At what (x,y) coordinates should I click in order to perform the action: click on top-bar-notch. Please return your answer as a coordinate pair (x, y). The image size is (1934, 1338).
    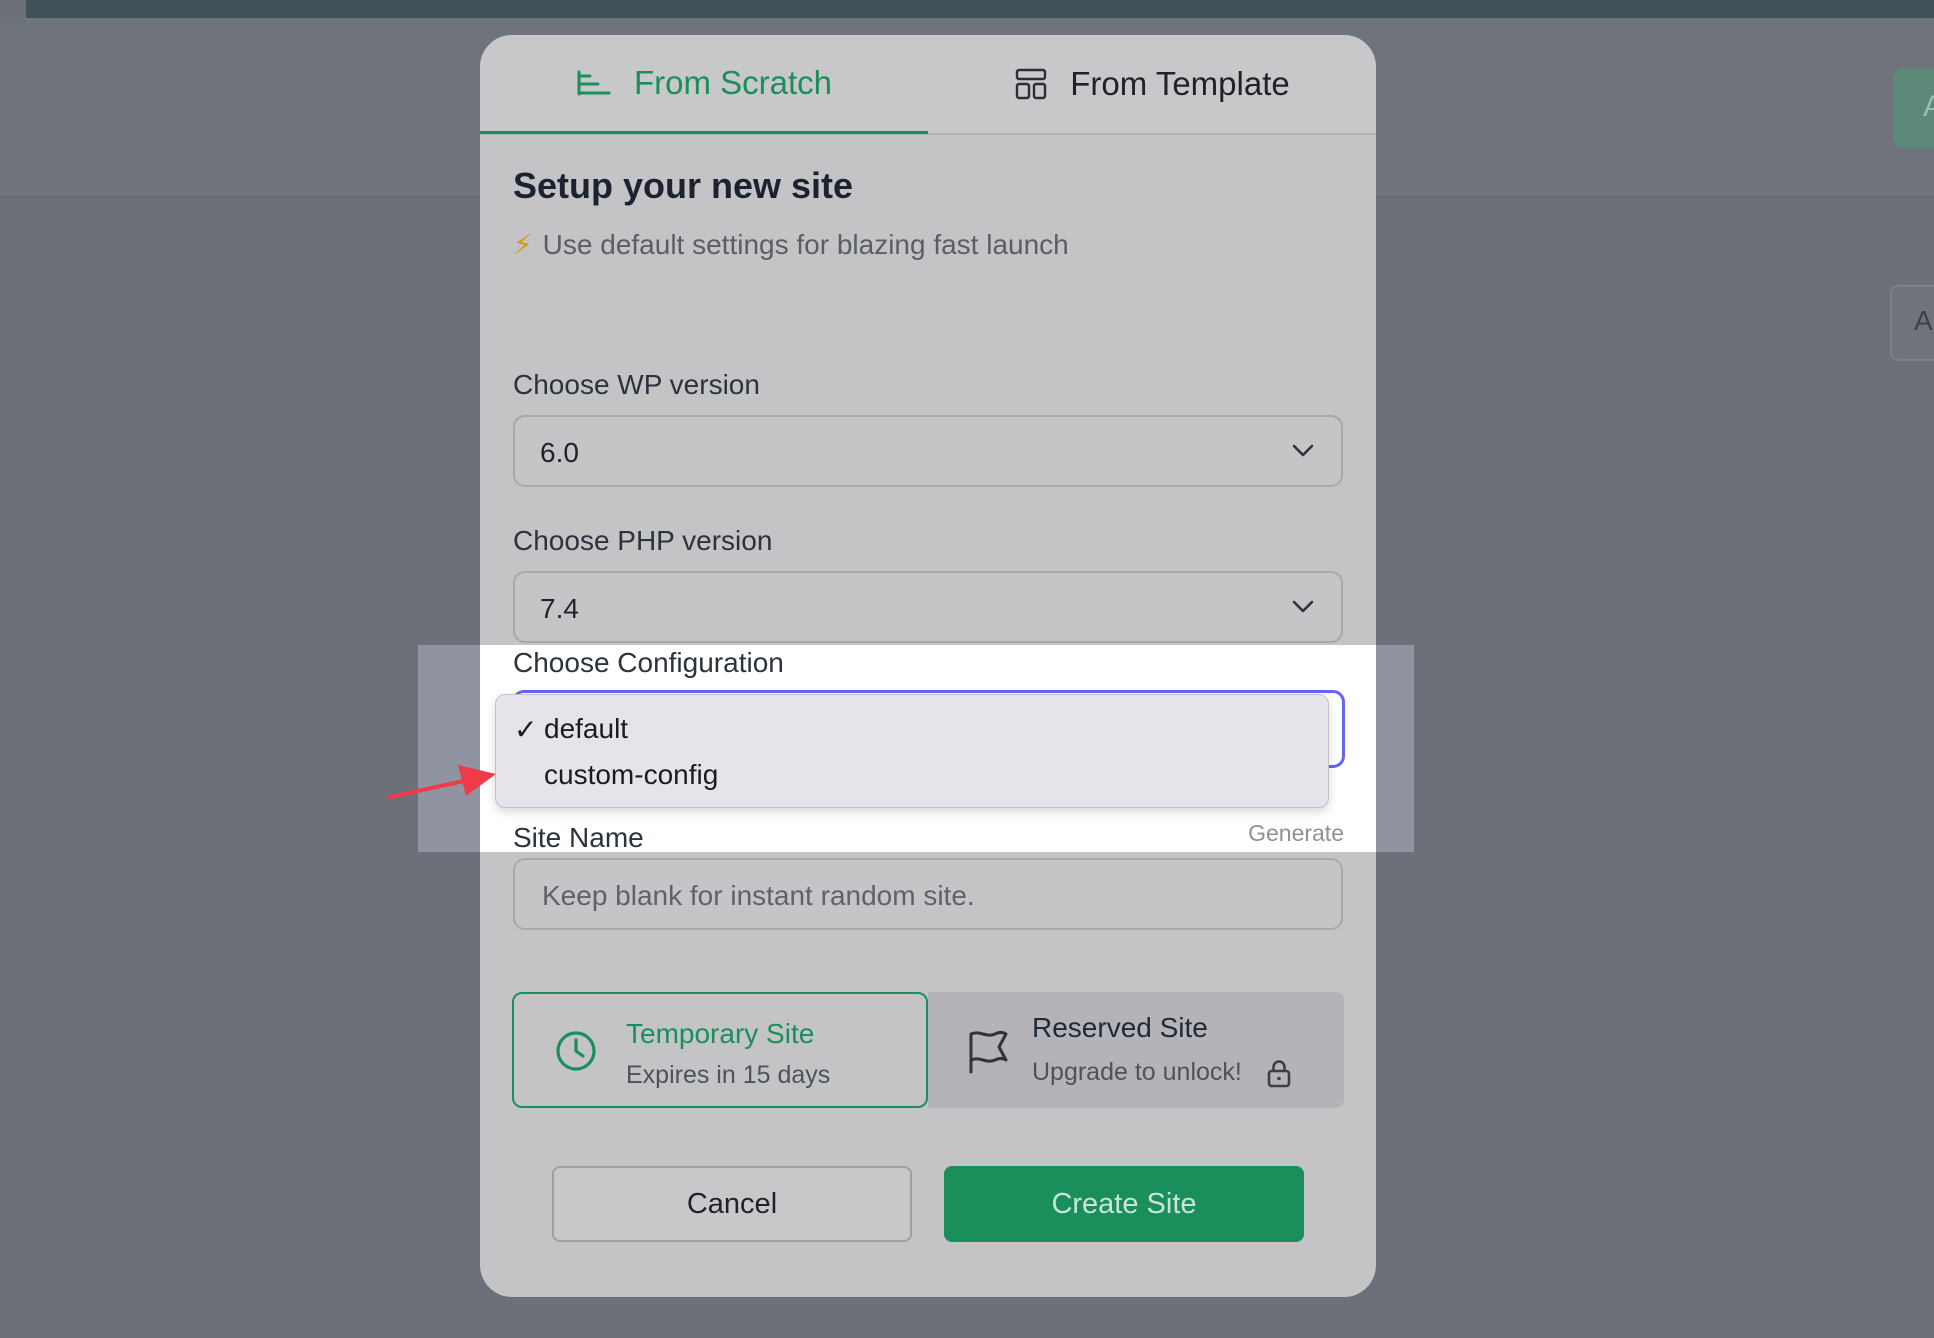
    Looking at the image, I should click on (13, 9).